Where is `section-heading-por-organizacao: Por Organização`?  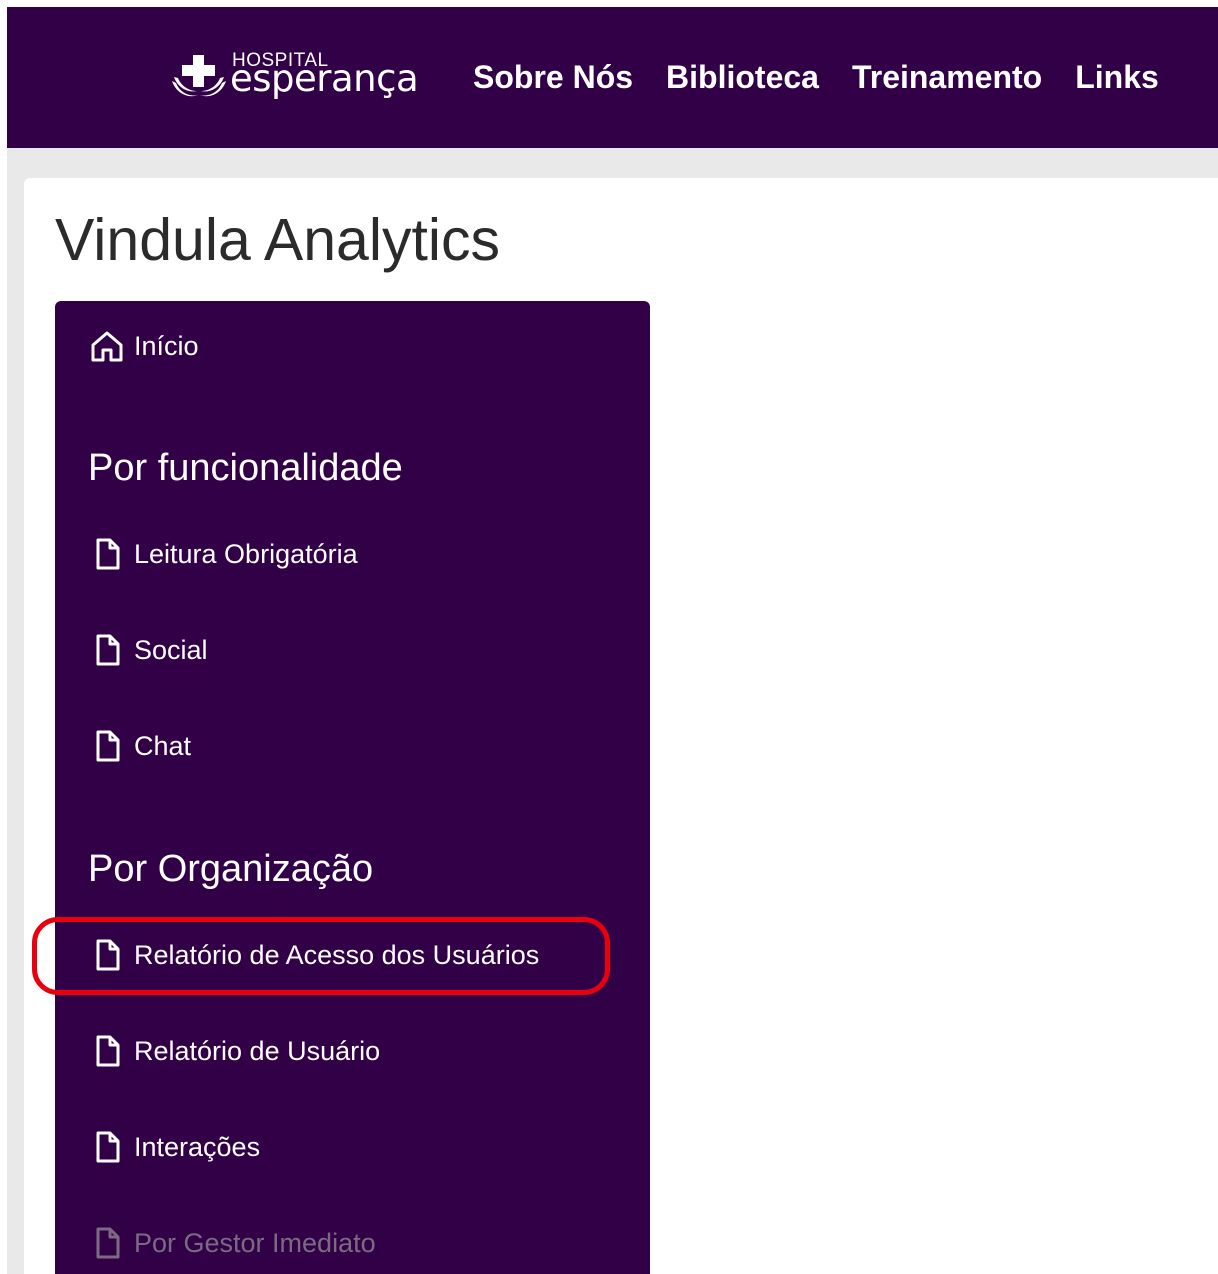
section-heading-por-organizacao: Por Organização is located at coordinates (231, 869).